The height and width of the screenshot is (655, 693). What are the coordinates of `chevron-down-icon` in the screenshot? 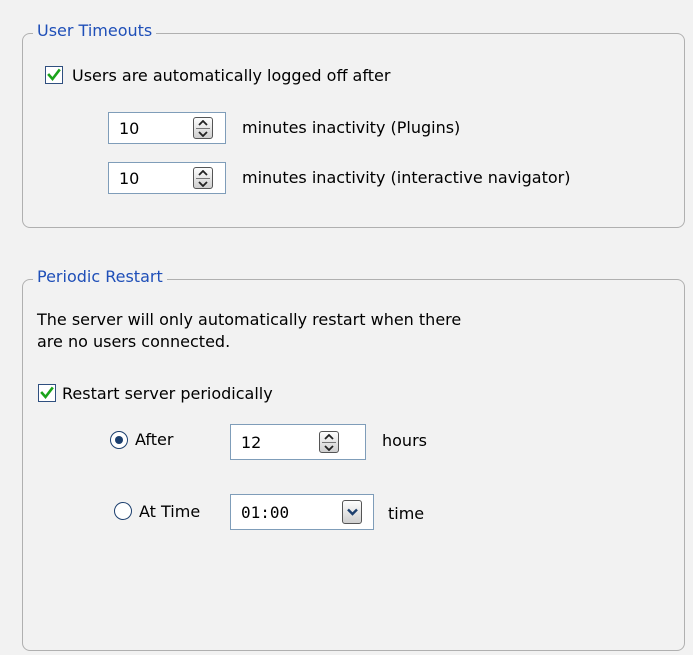 It's located at (352, 512).